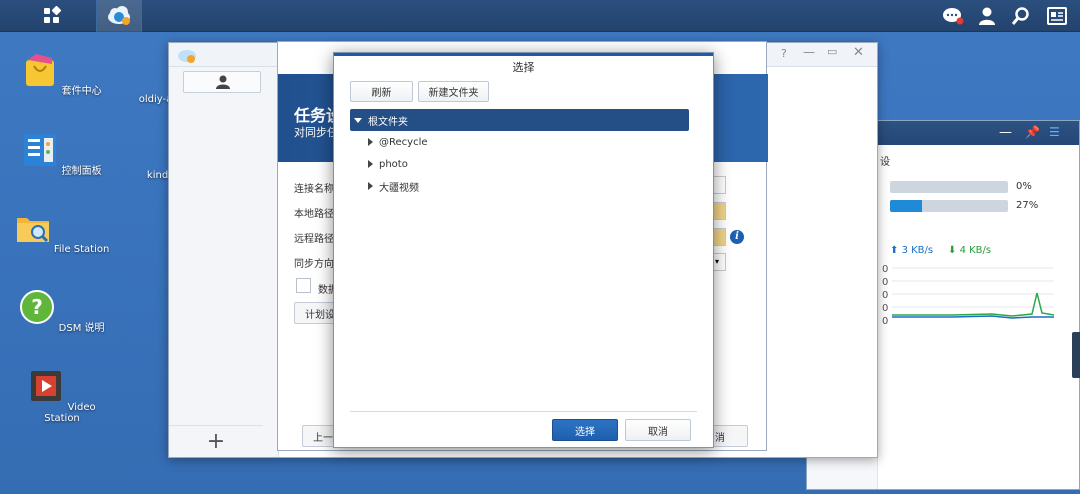 Image resolution: width=1080 pixels, height=494 pixels. Describe the element at coordinates (81, 171) in the screenshot. I see `desktop-icon-label: 控制面板` at that location.